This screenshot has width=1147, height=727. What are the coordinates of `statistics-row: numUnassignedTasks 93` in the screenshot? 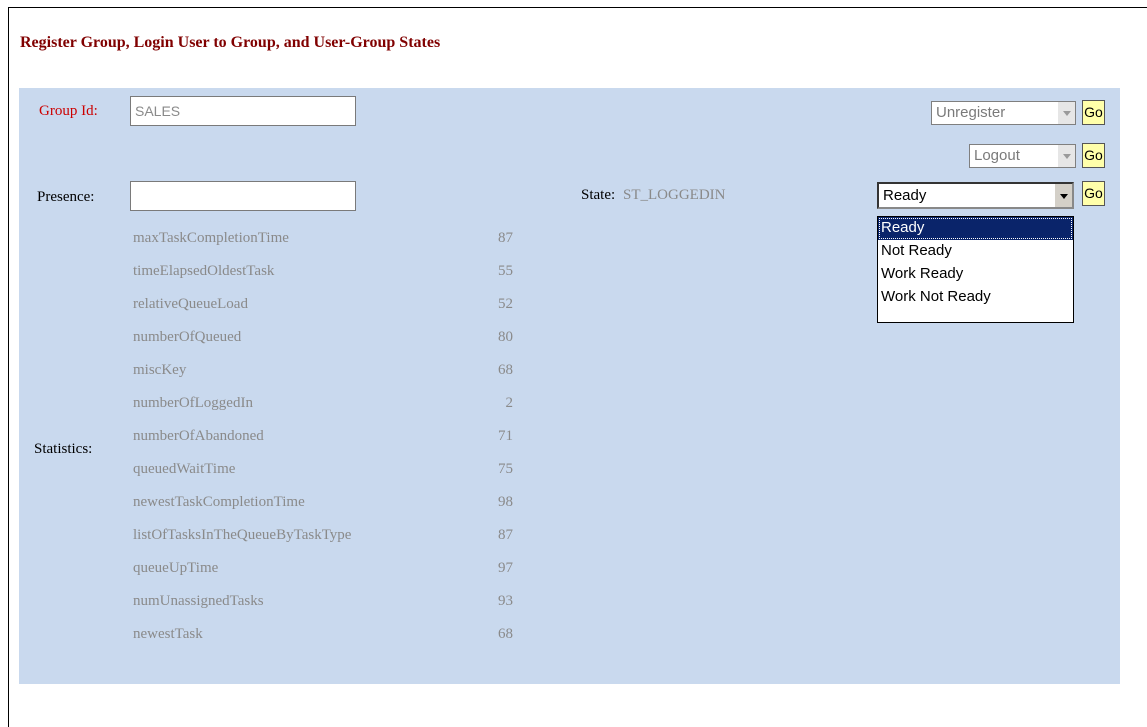 It's located at (323, 603).